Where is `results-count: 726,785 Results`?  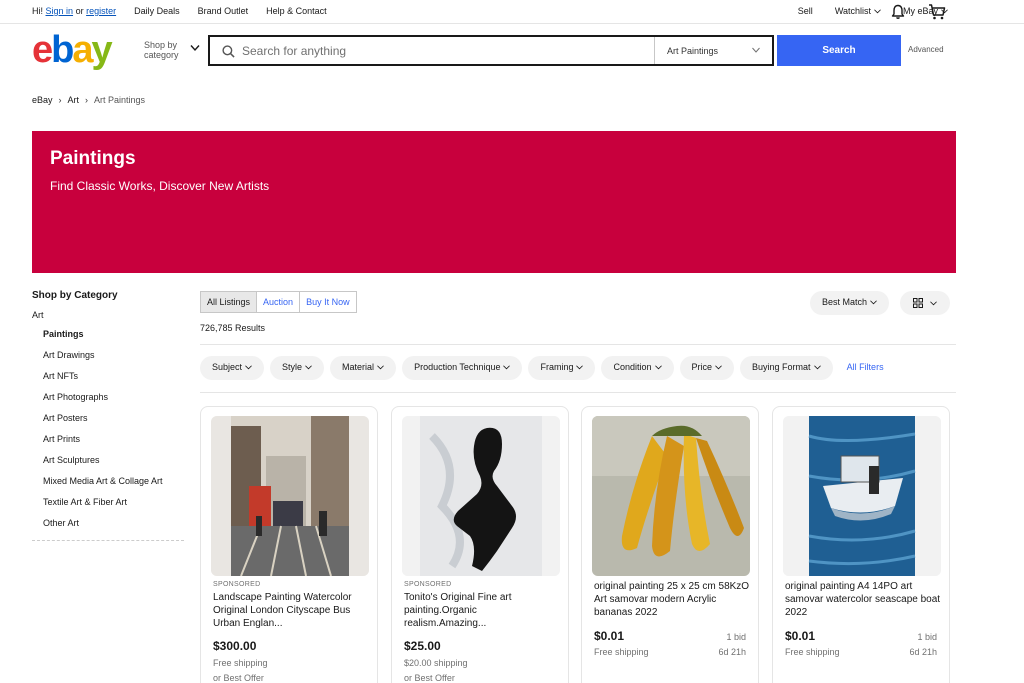 results-count: 726,785 Results is located at coordinates (233, 328).